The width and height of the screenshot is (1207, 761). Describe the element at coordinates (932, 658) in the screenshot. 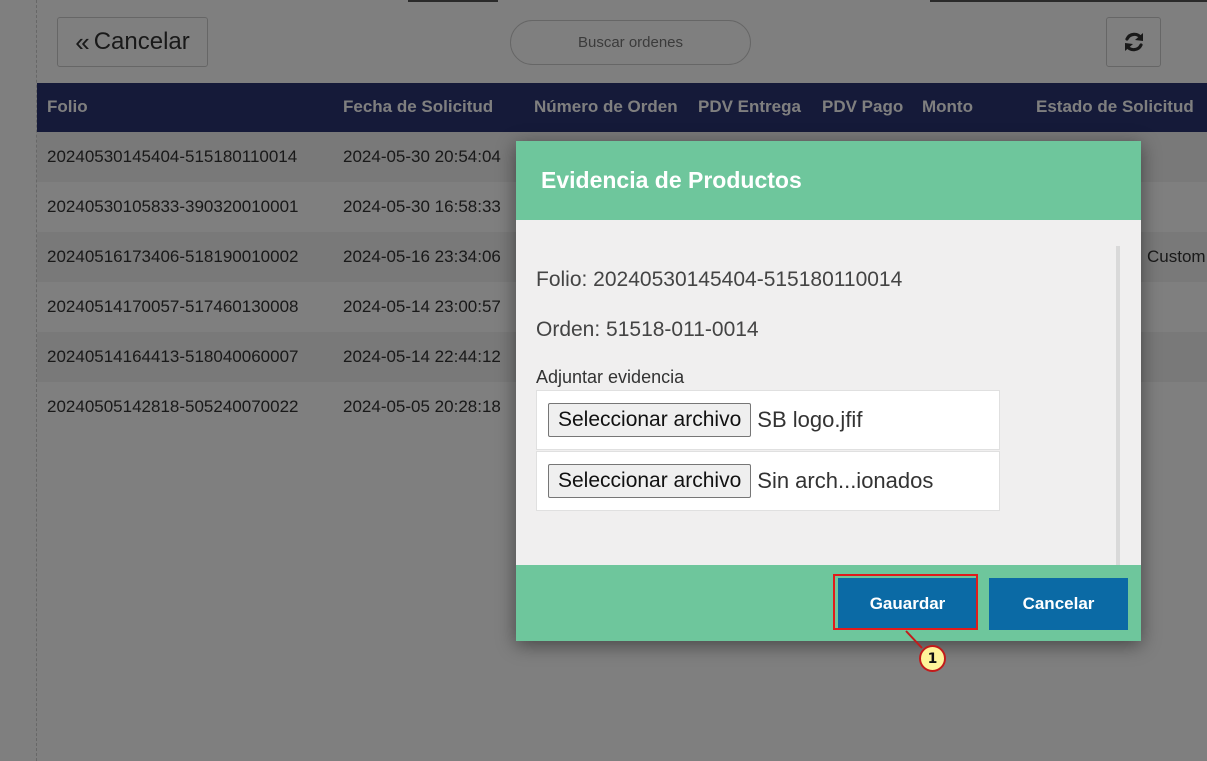

I see `annotation-step-badge: 1` at that location.